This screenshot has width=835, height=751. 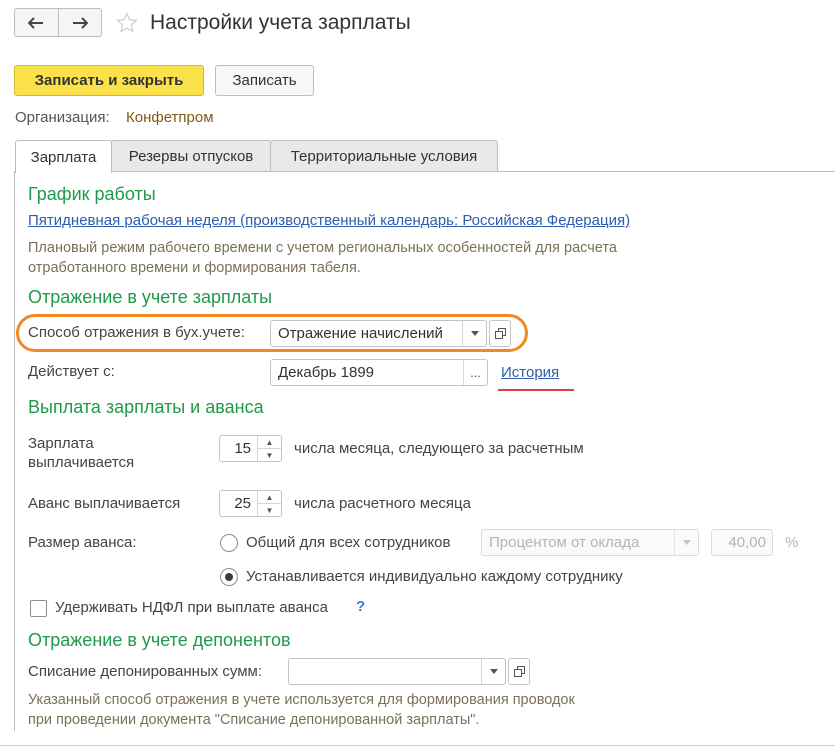 I want to click on save-and-close-button: Записать и закрыть, so click(x=109, y=80).